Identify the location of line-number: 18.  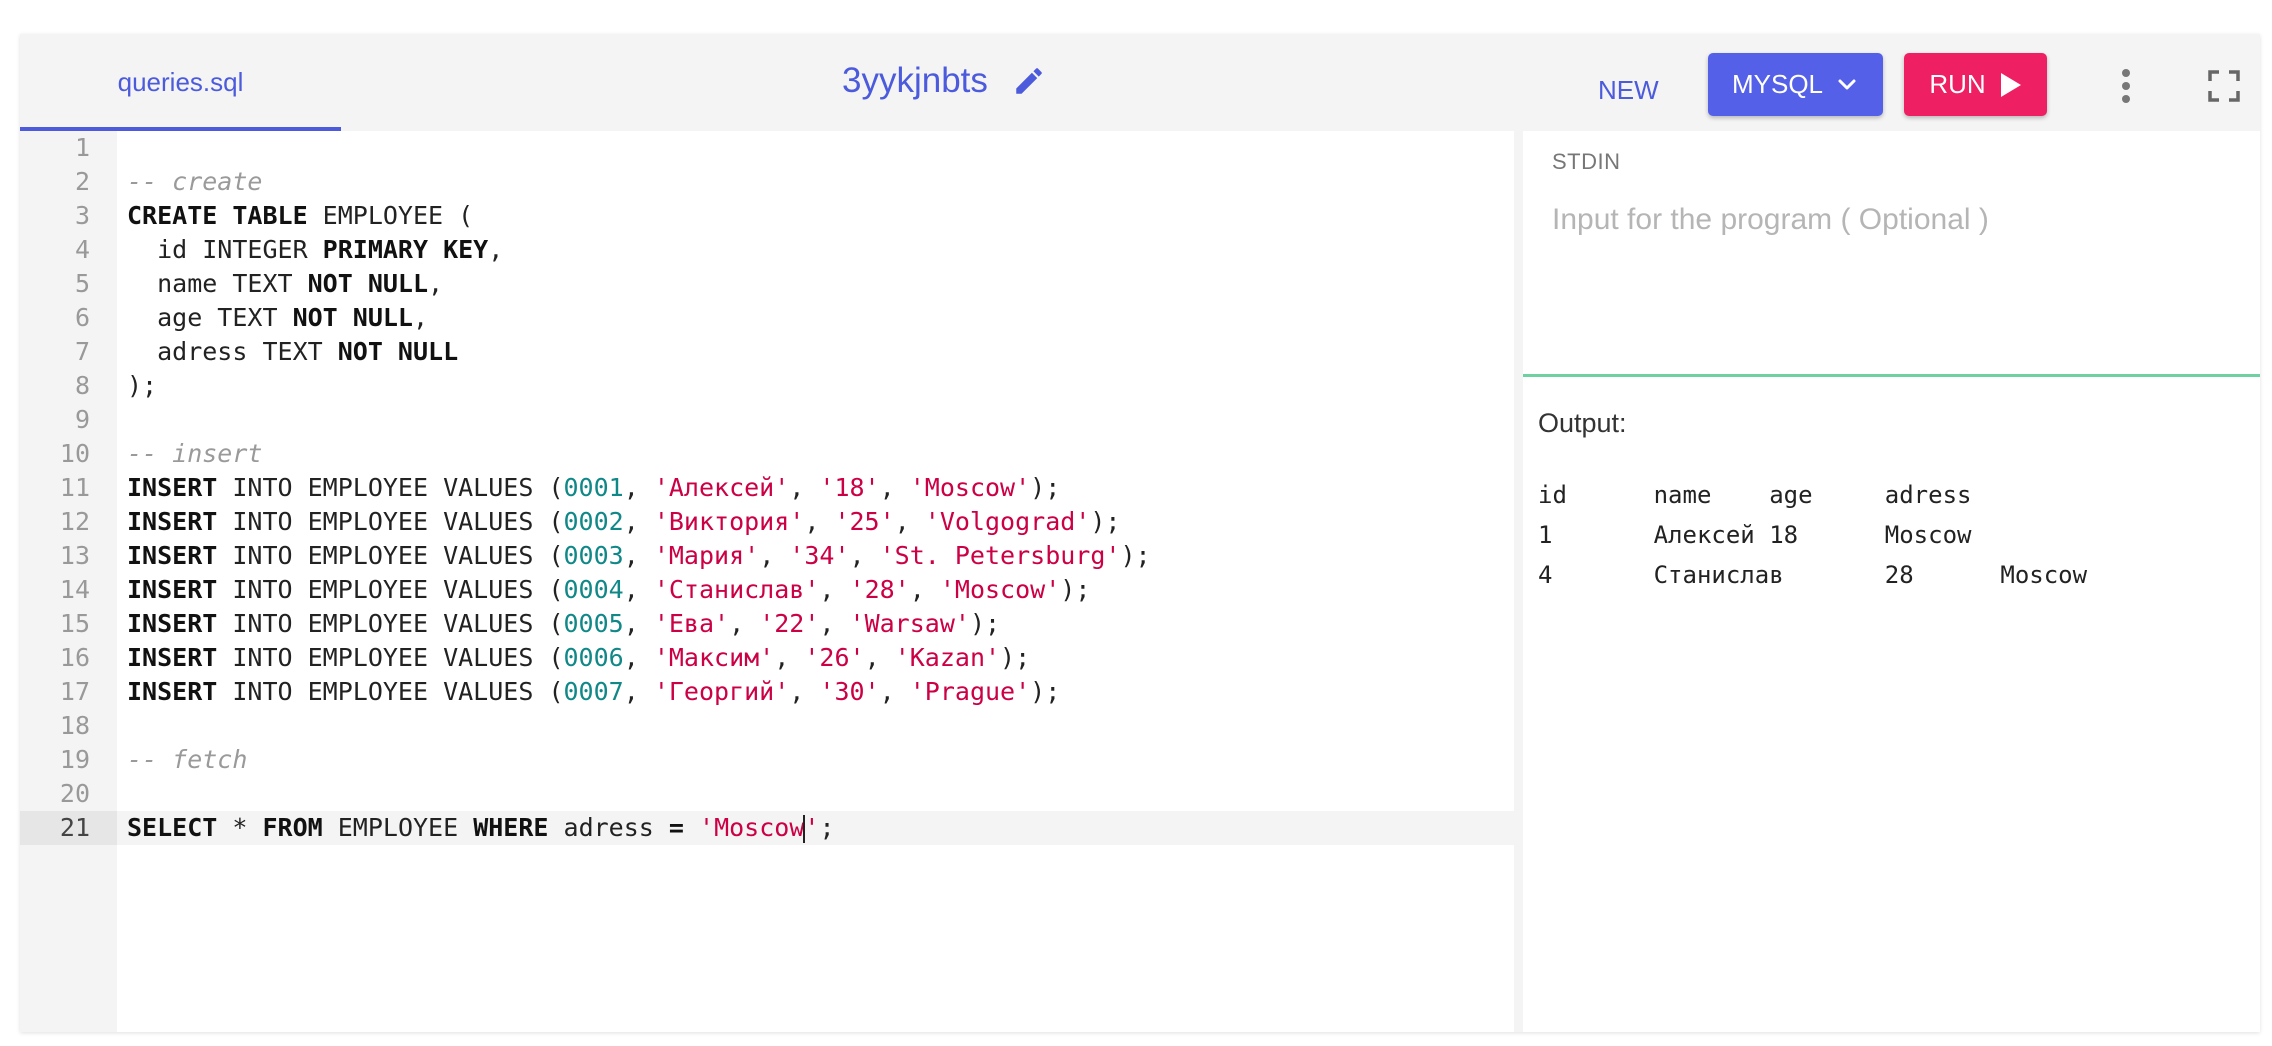
(74, 725).